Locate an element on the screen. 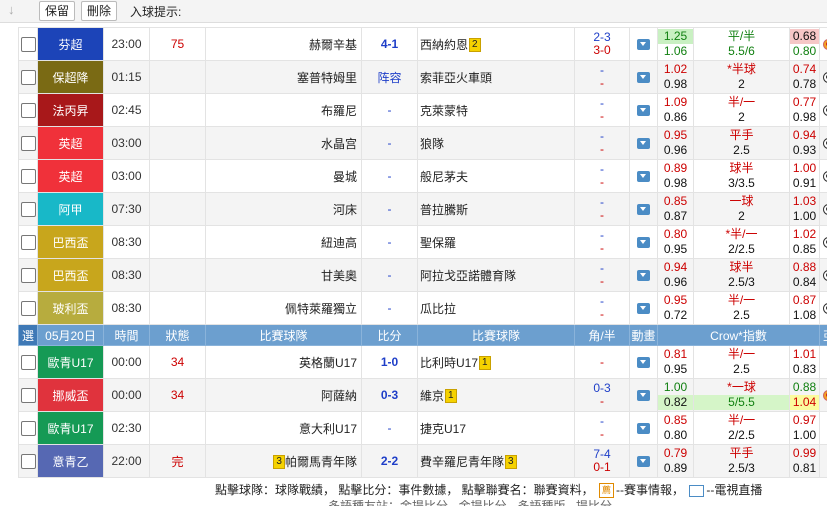 This screenshot has width=827, height=506. home-team: 阿薩納 is located at coordinates (284, 395).